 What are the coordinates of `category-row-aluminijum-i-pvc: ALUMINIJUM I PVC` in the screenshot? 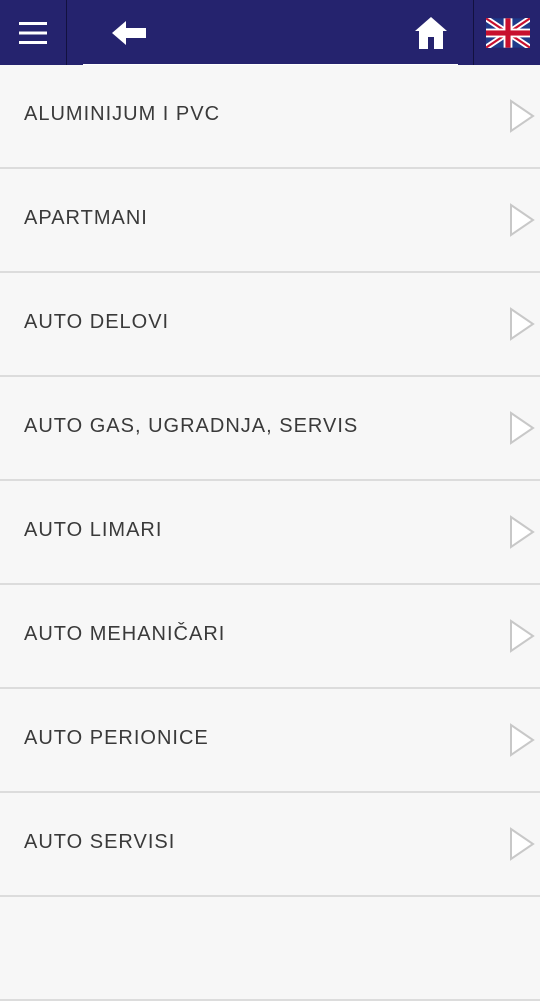 It's located at (270, 117).